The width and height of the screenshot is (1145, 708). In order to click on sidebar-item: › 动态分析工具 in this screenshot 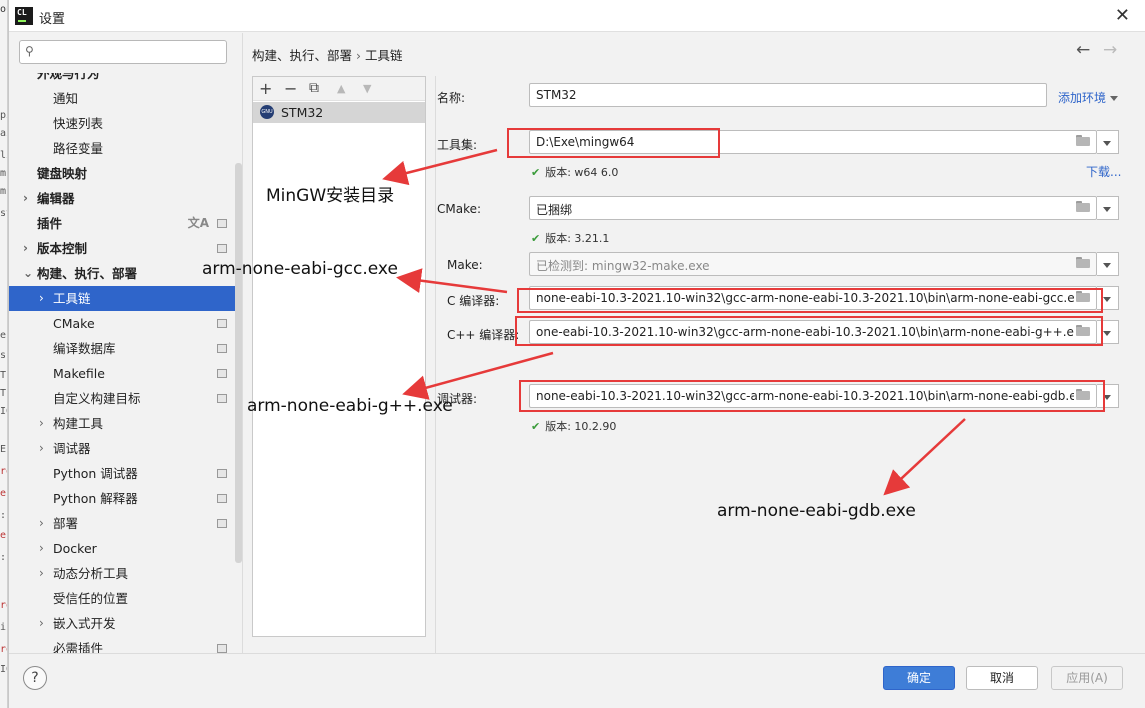, I will do `click(122, 573)`.